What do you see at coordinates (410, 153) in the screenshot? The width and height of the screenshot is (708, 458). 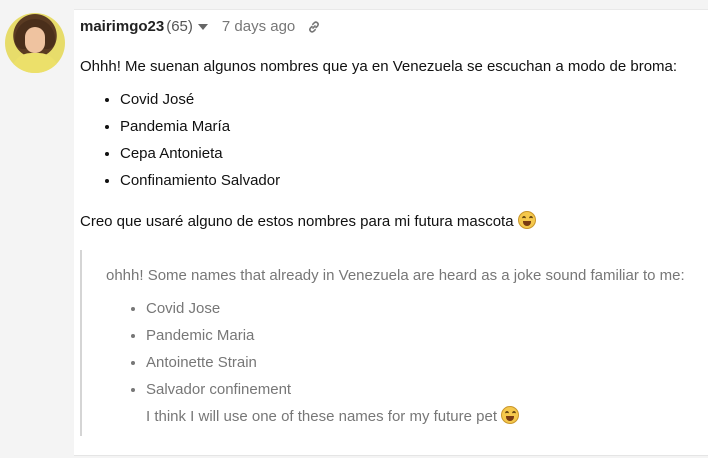 I see `list-item: Cepa Antonieta` at bounding box center [410, 153].